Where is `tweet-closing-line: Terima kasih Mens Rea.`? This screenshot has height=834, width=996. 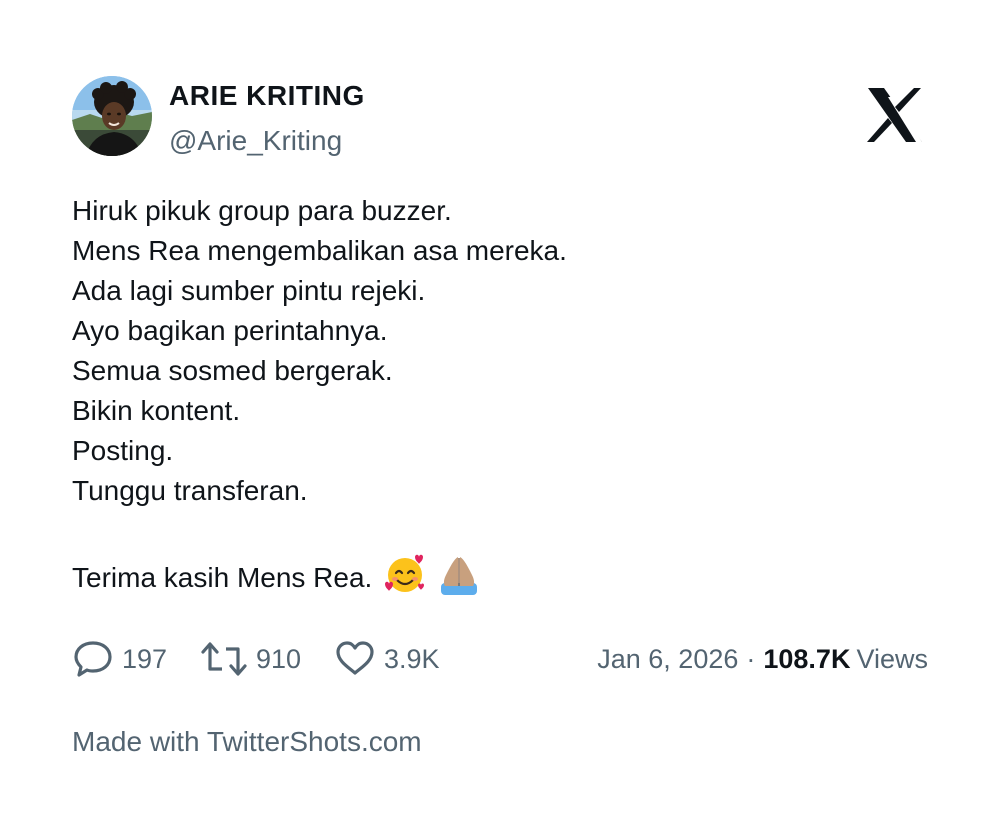 tweet-closing-line: Terima kasih Mens Rea. is located at coordinates (492, 574).